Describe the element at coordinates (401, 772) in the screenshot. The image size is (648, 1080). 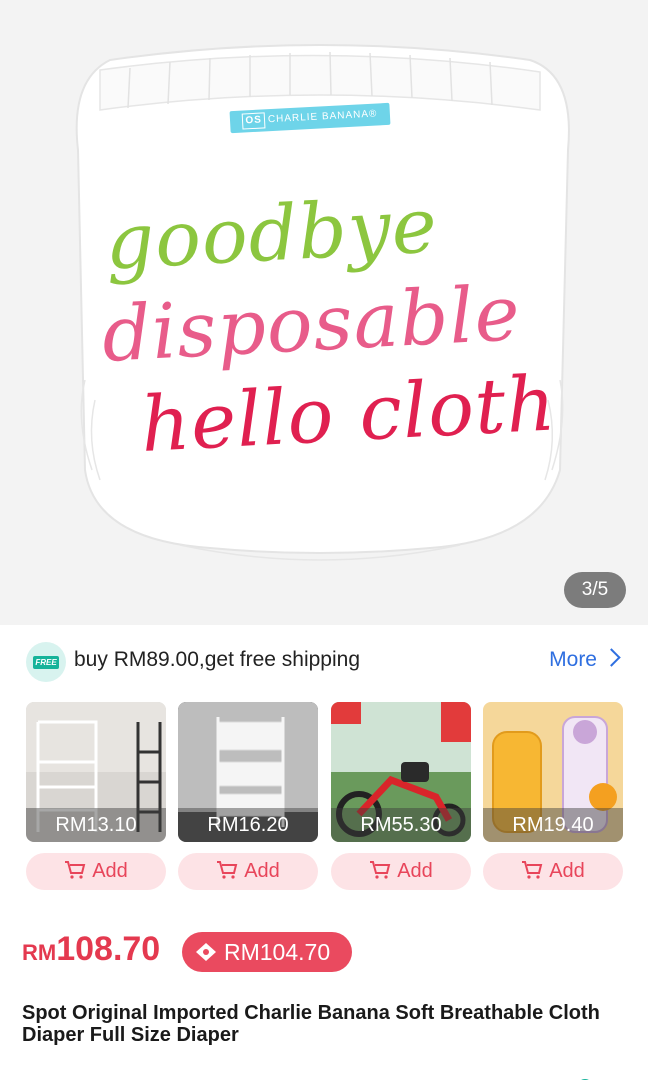
I see `tricycle-image: RM55.30` at that location.